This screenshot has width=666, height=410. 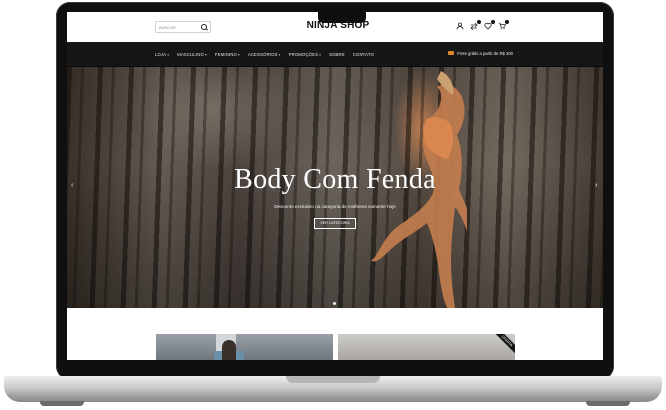 I want to click on user-icon, so click(x=460, y=26).